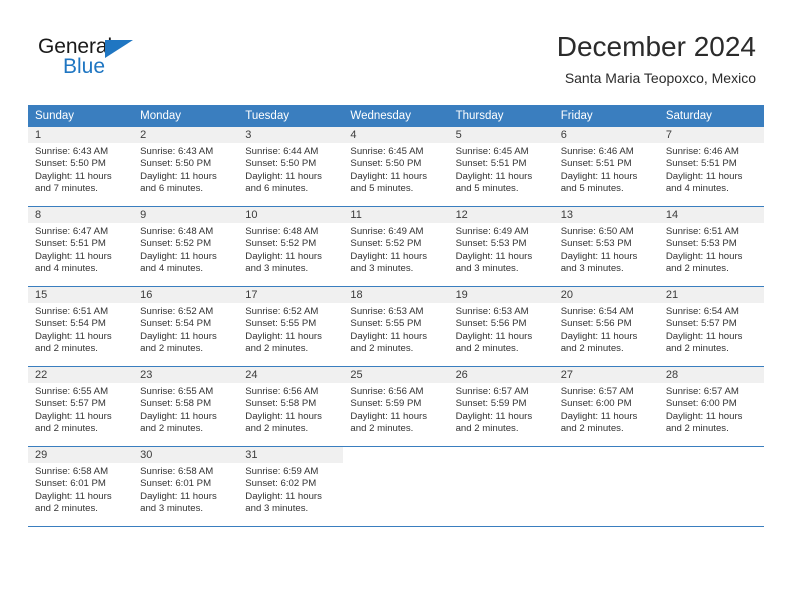 The height and width of the screenshot is (612, 792). What do you see at coordinates (186, 215) in the screenshot?
I see `day-number-band: 9` at bounding box center [186, 215].